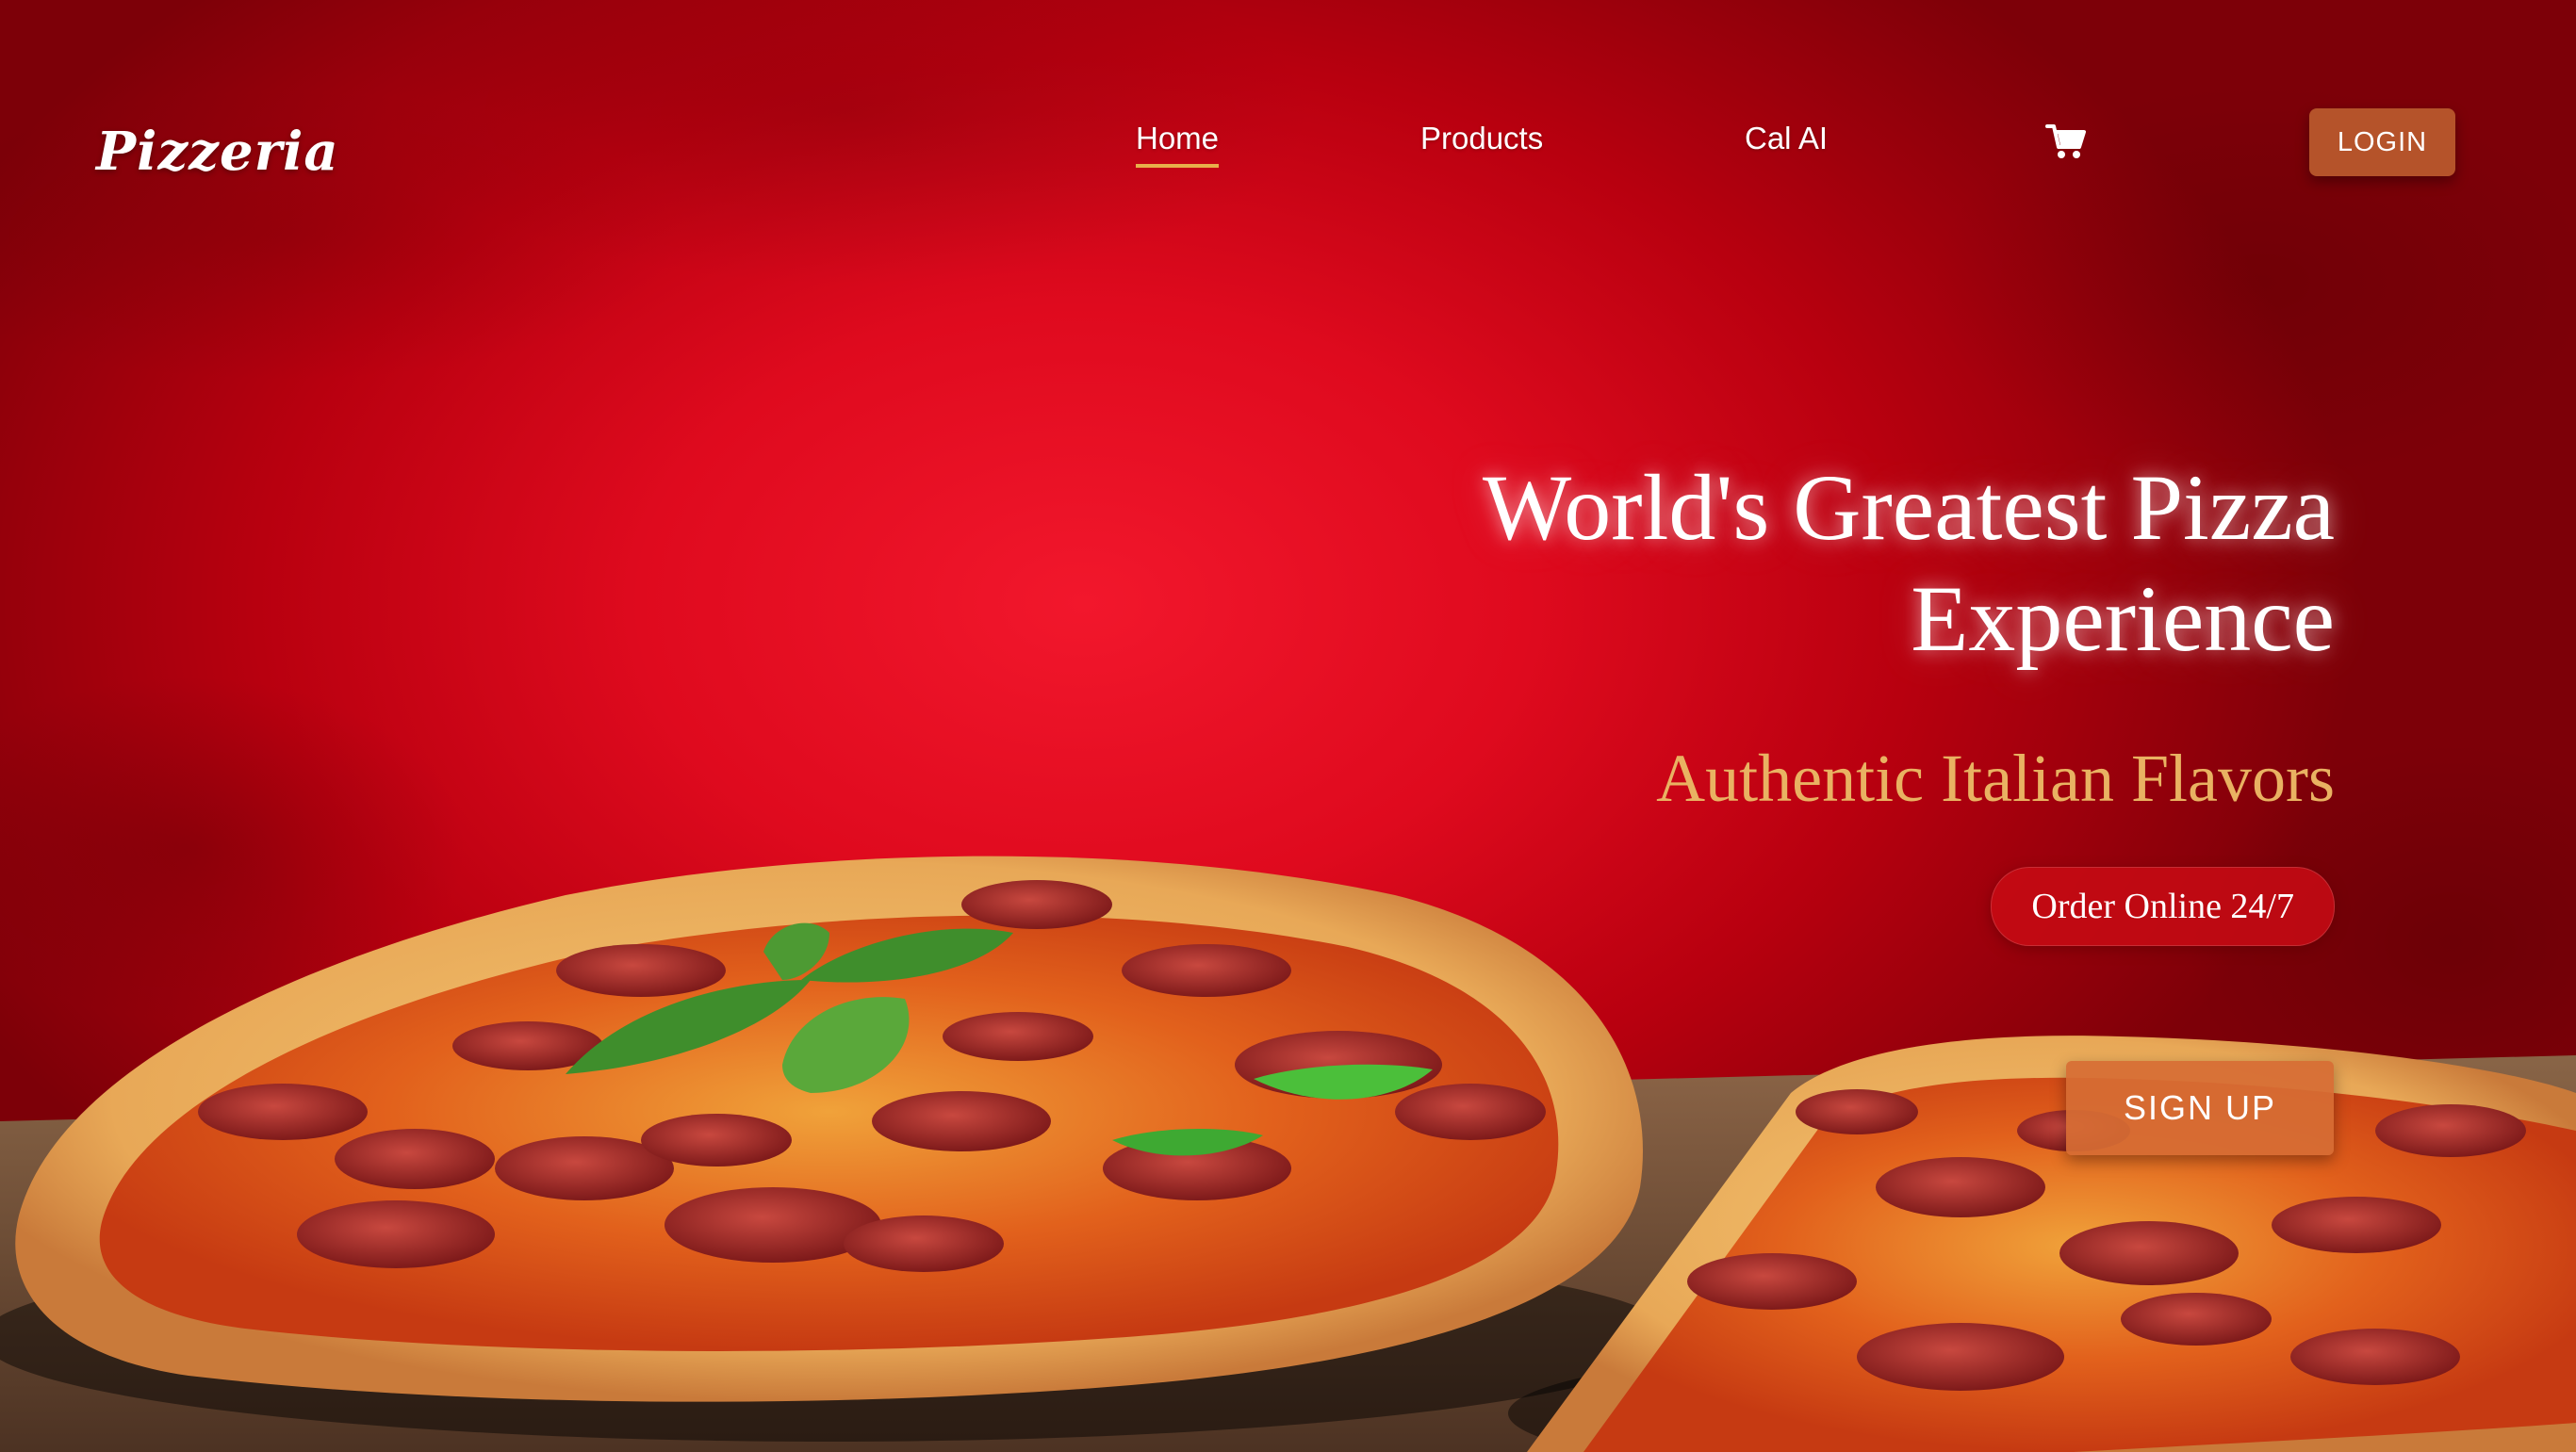 This screenshot has width=2576, height=1452. What do you see at coordinates (2163, 906) in the screenshot?
I see `order-online-button: Order Online 24/7` at bounding box center [2163, 906].